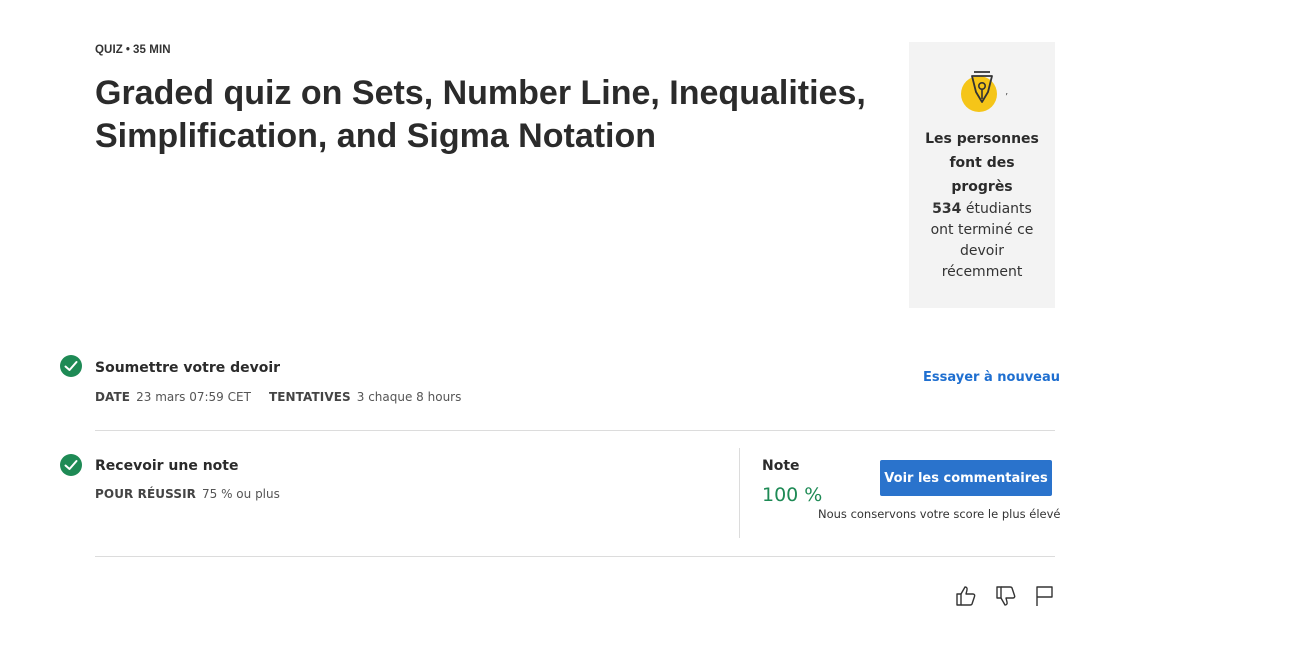 The image size is (1289, 666). What do you see at coordinates (739, 493) in the screenshot?
I see `grade-divider` at bounding box center [739, 493].